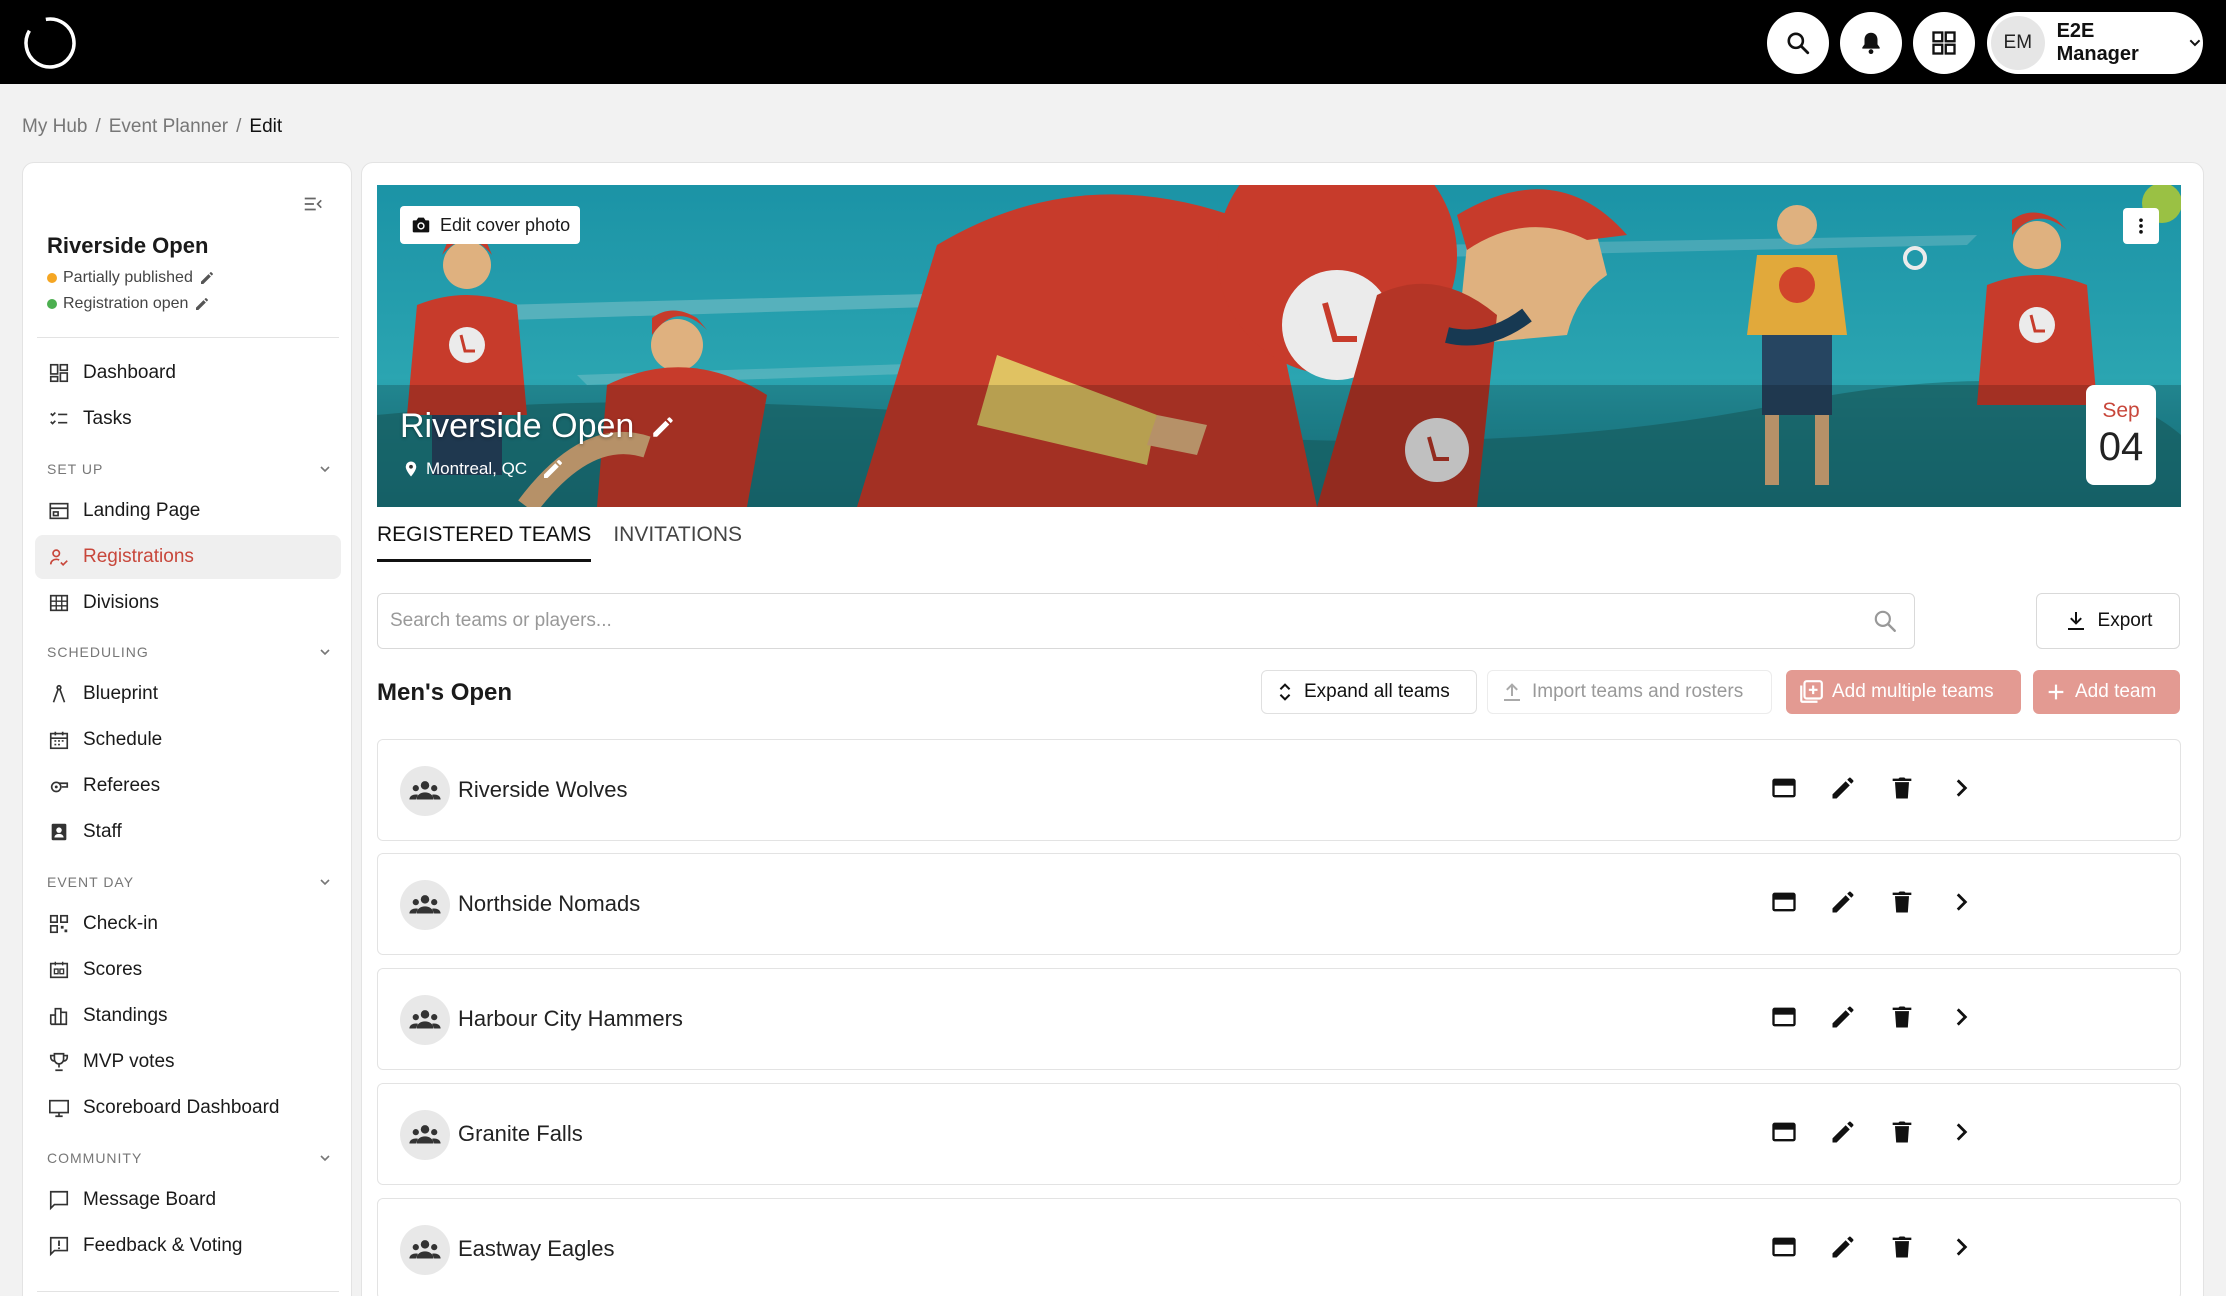  I want to click on user-name: E2E Manager, so click(2097, 42).